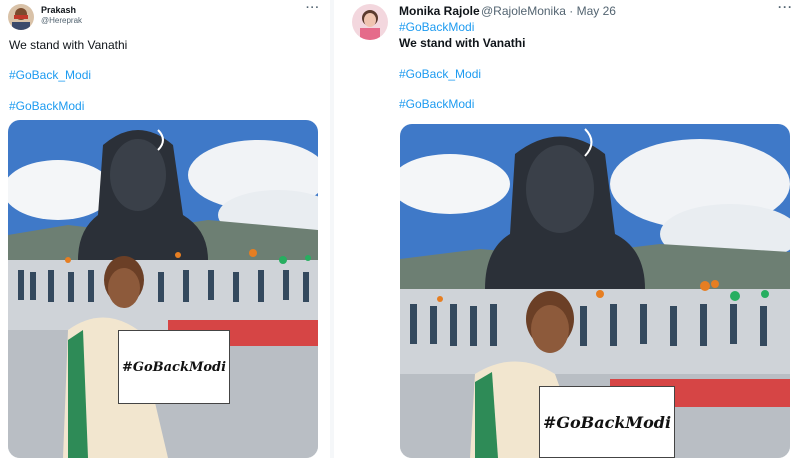 This screenshot has height=458, width=800. Describe the element at coordinates (58, 10) in the screenshot. I see `author-name: Prakash` at that location.